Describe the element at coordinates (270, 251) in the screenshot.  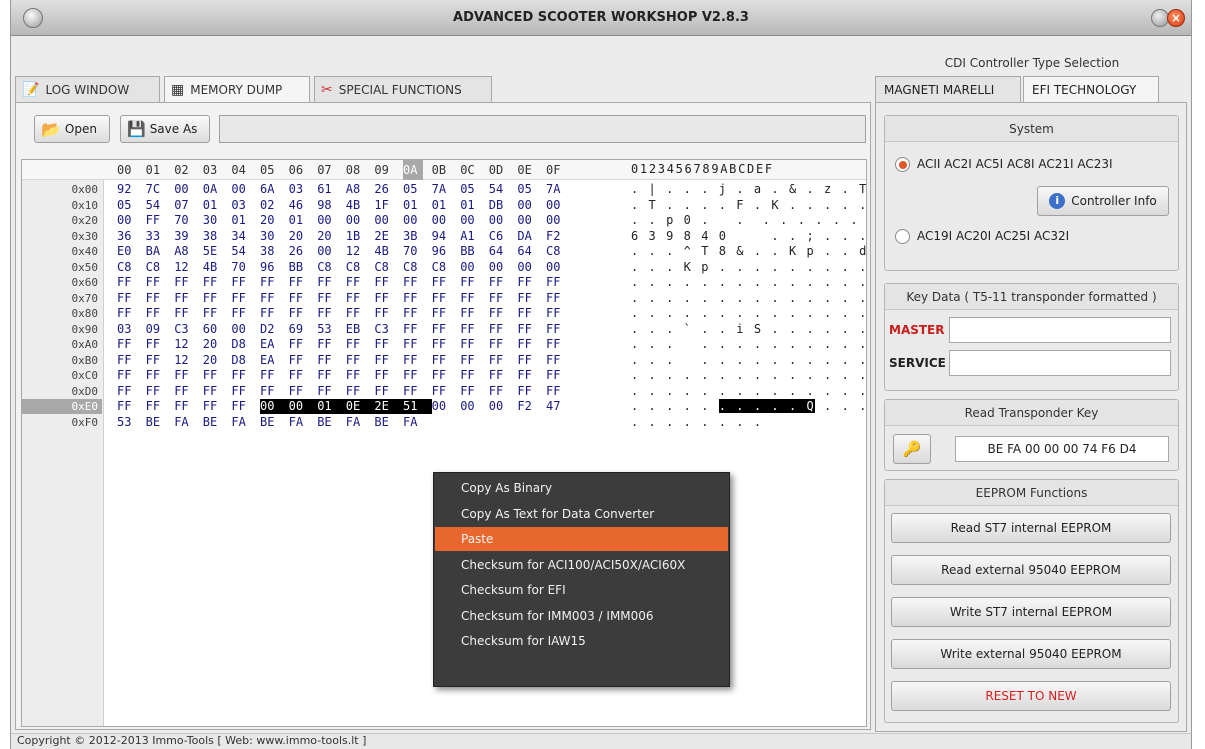
I see `hex-byte: 38` at that location.